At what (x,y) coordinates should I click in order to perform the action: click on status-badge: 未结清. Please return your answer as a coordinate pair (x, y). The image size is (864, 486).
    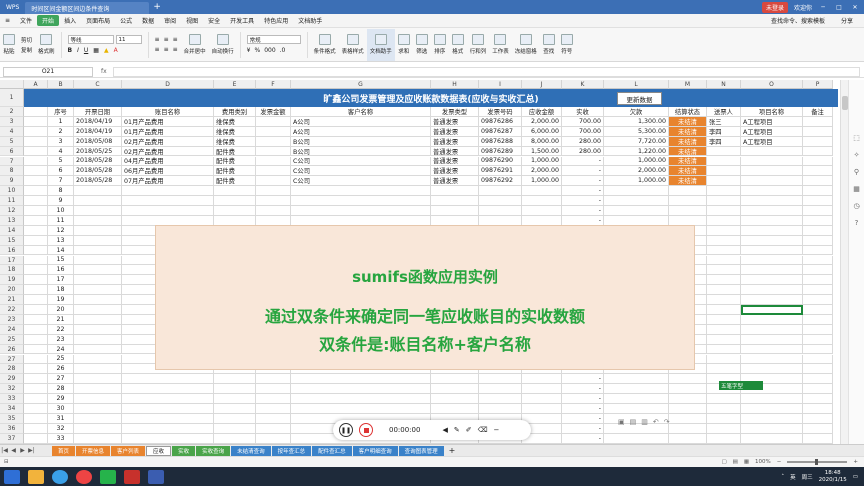
    Looking at the image, I should click on (688, 131).